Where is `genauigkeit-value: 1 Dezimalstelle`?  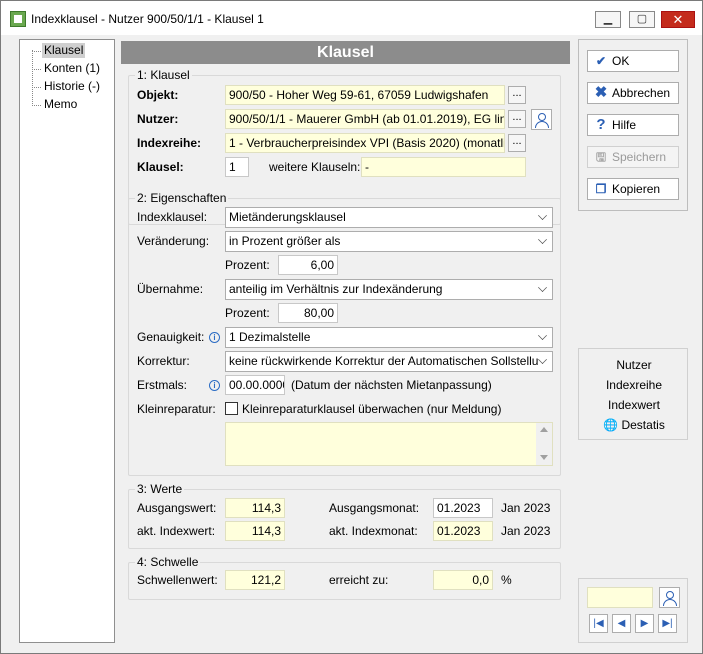
genauigkeit-value: 1 Dezimalstelle is located at coordinates (270, 337).